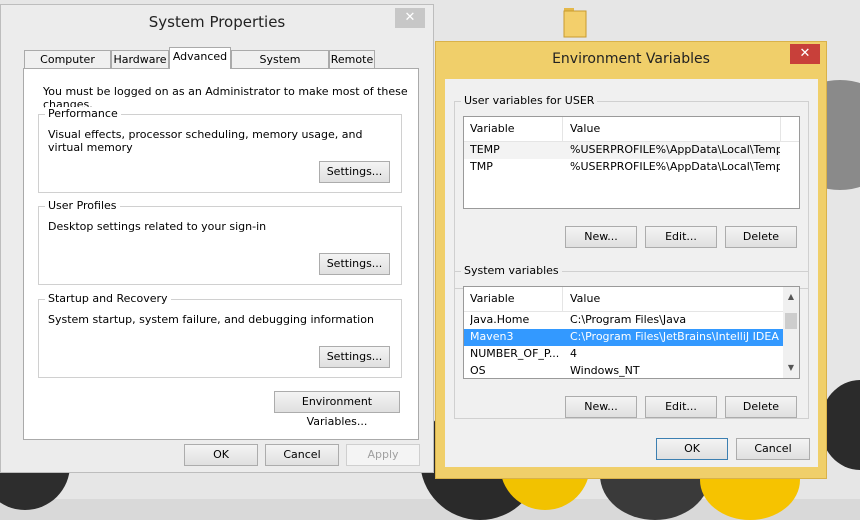 This screenshot has width=860, height=520. What do you see at coordinates (573, 353) in the screenshot?
I see `variable-value: 4` at bounding box center [573, 353].